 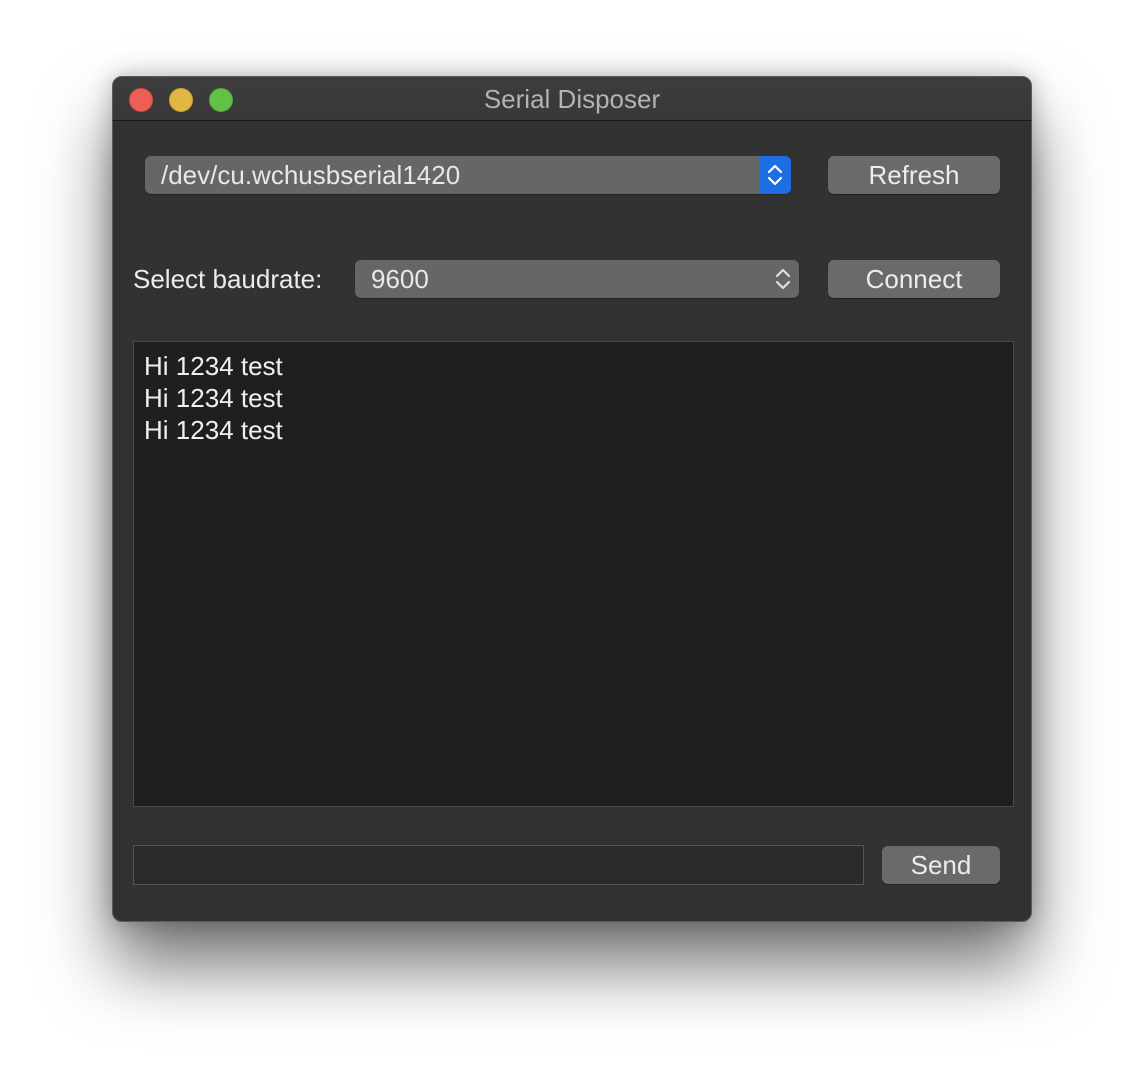 I want to click on window-title: Serial Disposer, so click(x=572, y=99).